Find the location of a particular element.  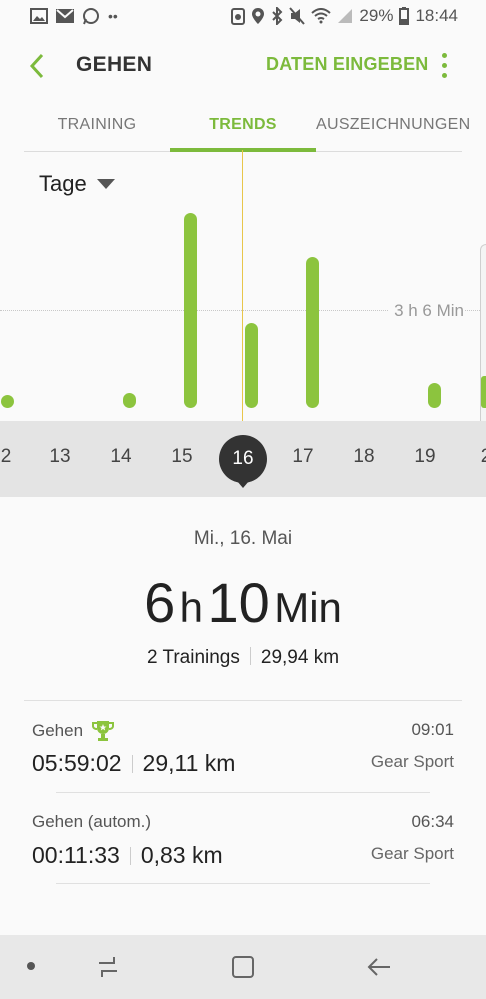

record-duration: 00:11:33 is located at coordinates (76, 855).